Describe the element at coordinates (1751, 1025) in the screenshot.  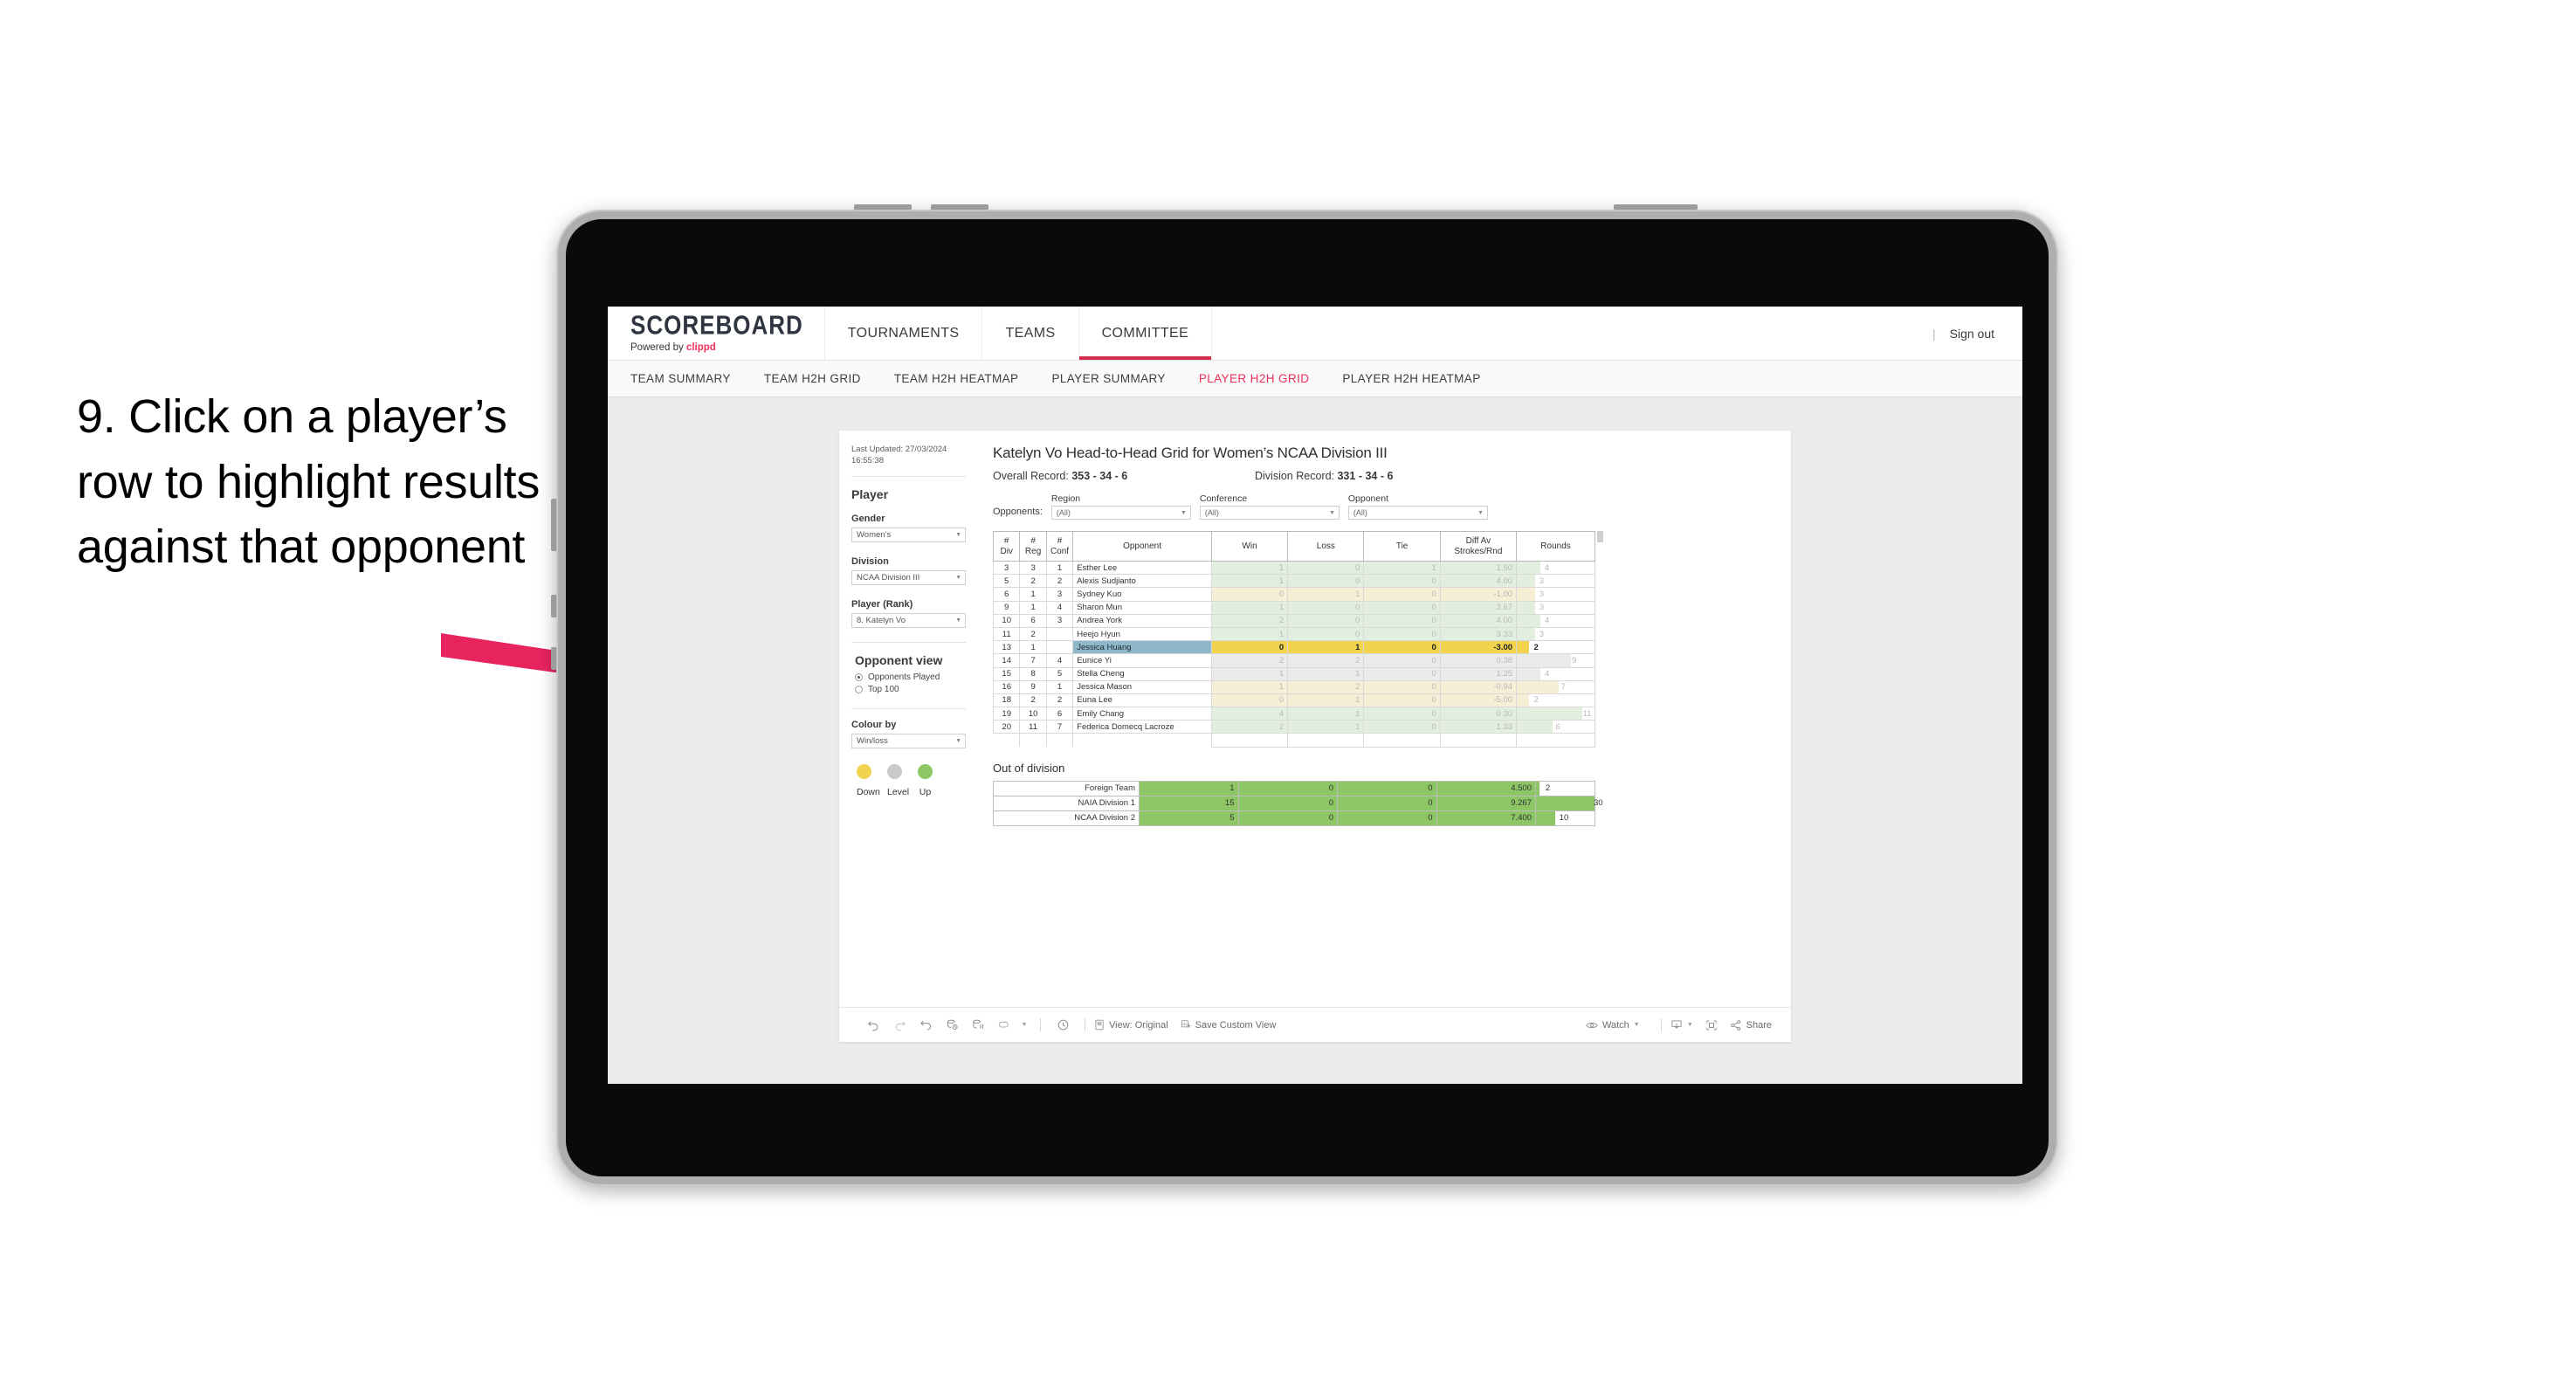
I see `share-button: Share` at that location.